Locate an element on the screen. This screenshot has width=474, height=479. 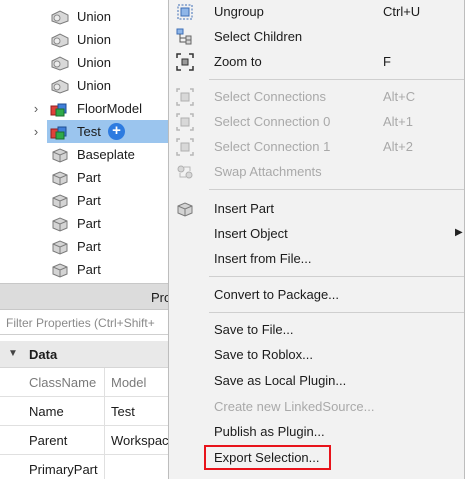
select-children-icon is located at coordinates (184, 36).